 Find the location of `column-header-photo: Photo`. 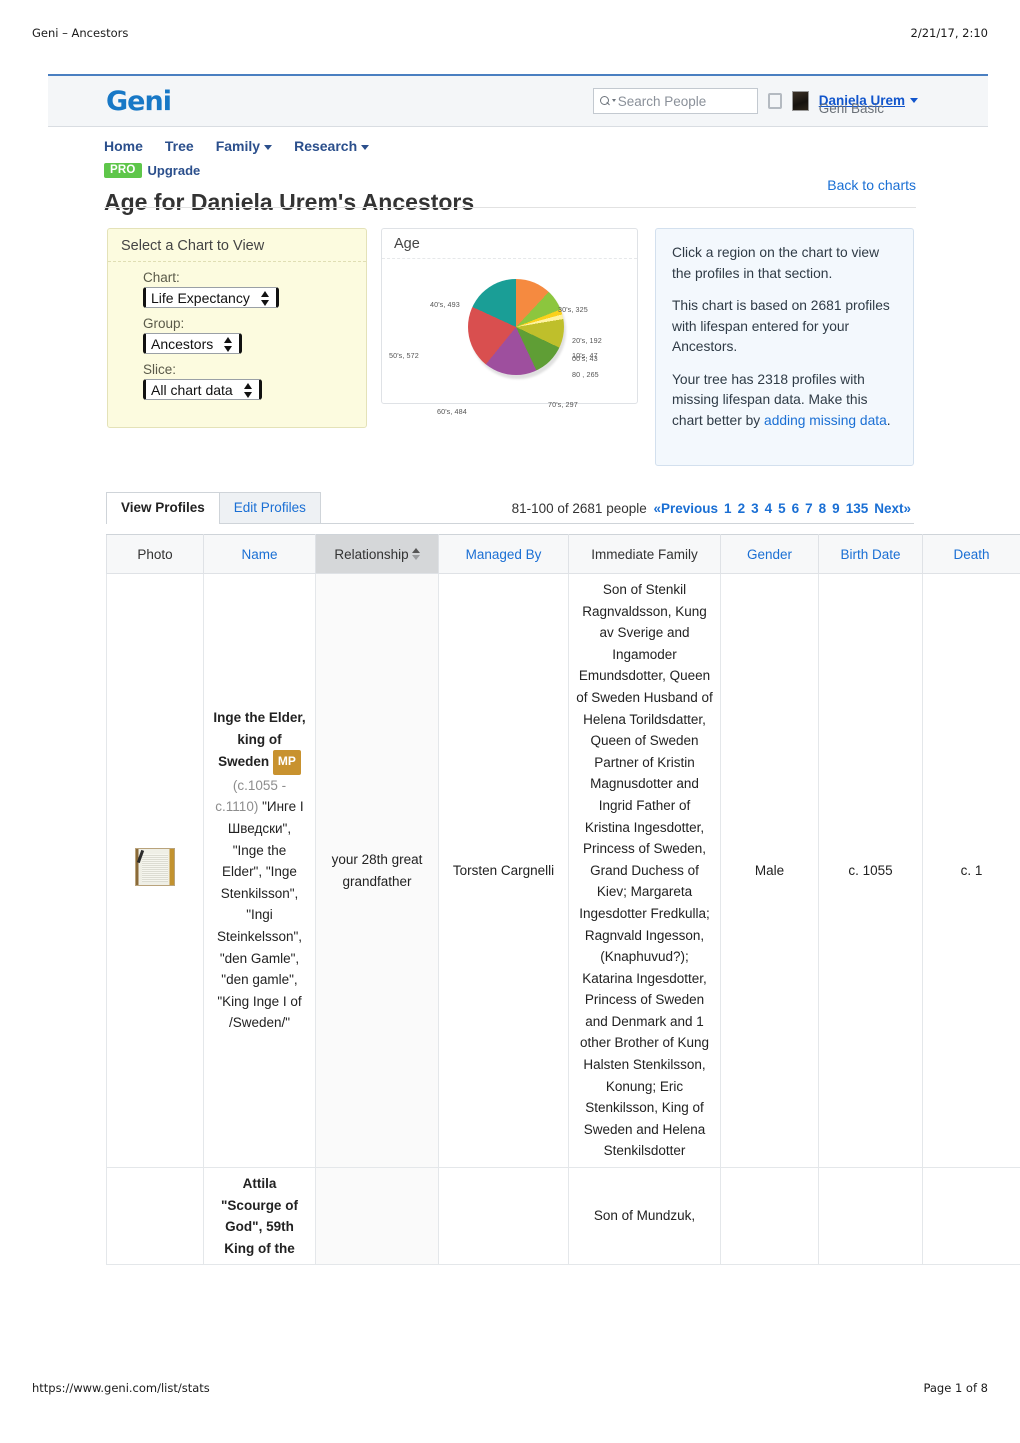

column-header-photo: Photo is located at coordinates (155, 554).